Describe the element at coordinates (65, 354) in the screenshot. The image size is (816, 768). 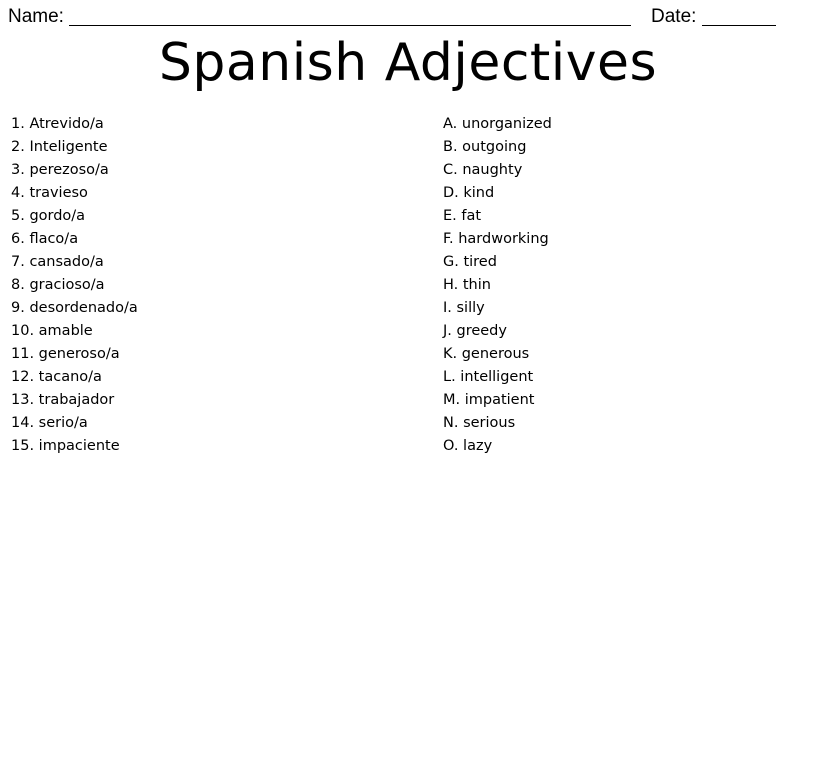
I see `term-item: 11. generoso/a` at that location.